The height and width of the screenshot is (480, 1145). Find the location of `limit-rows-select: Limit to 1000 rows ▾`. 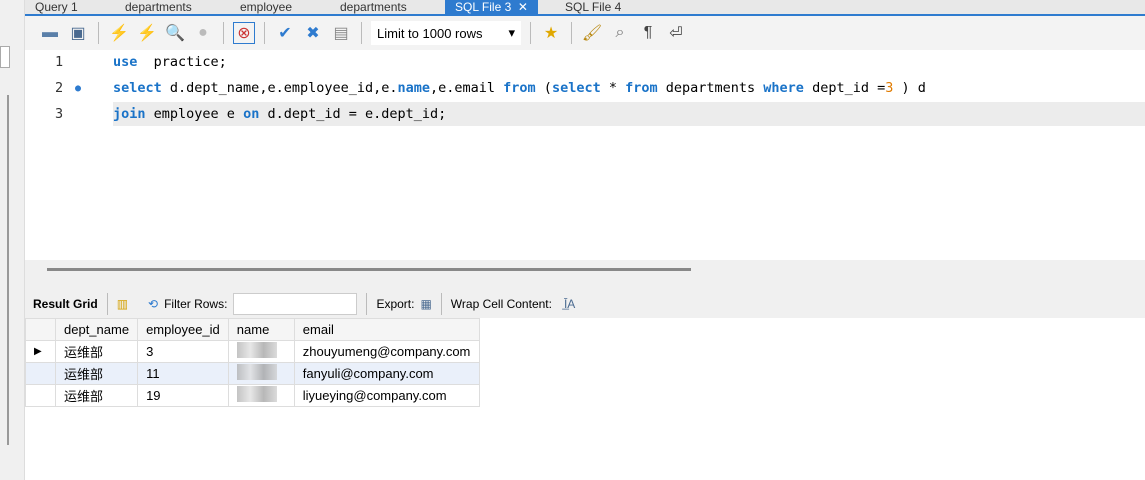

limit-rows-select: Limit to 1000 rows ▾ is located at coordinates (446, 33).